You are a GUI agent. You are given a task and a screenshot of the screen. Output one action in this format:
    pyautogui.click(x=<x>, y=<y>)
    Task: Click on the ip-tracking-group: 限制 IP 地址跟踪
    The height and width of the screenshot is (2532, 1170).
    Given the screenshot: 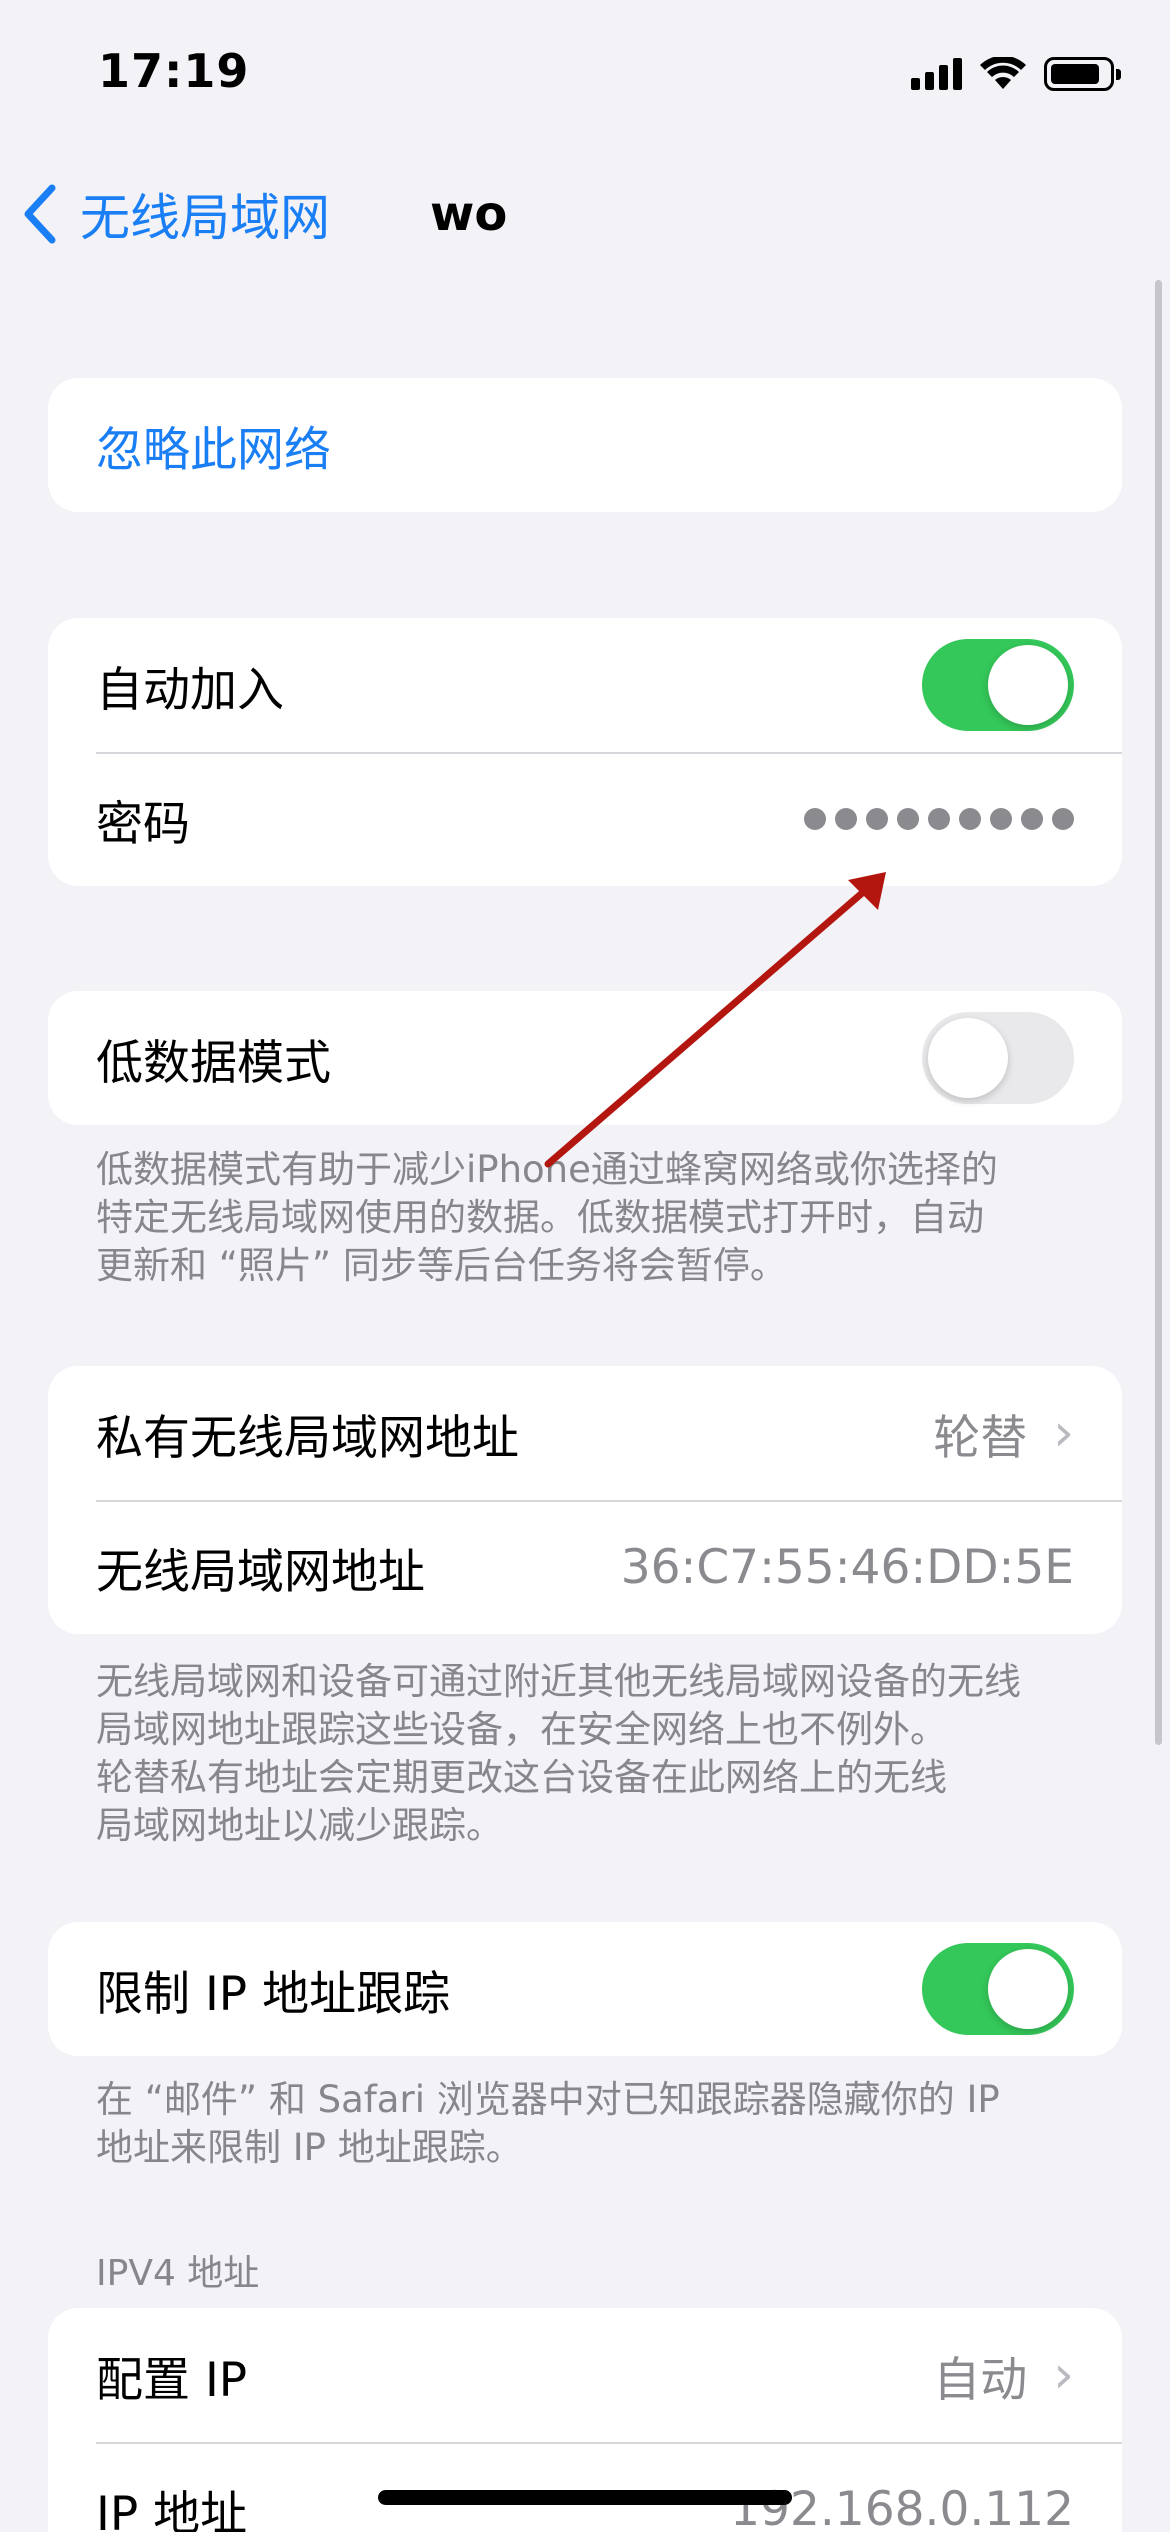 What is the action you would take?
    pyautogui.click(x=585, y=1989)
    